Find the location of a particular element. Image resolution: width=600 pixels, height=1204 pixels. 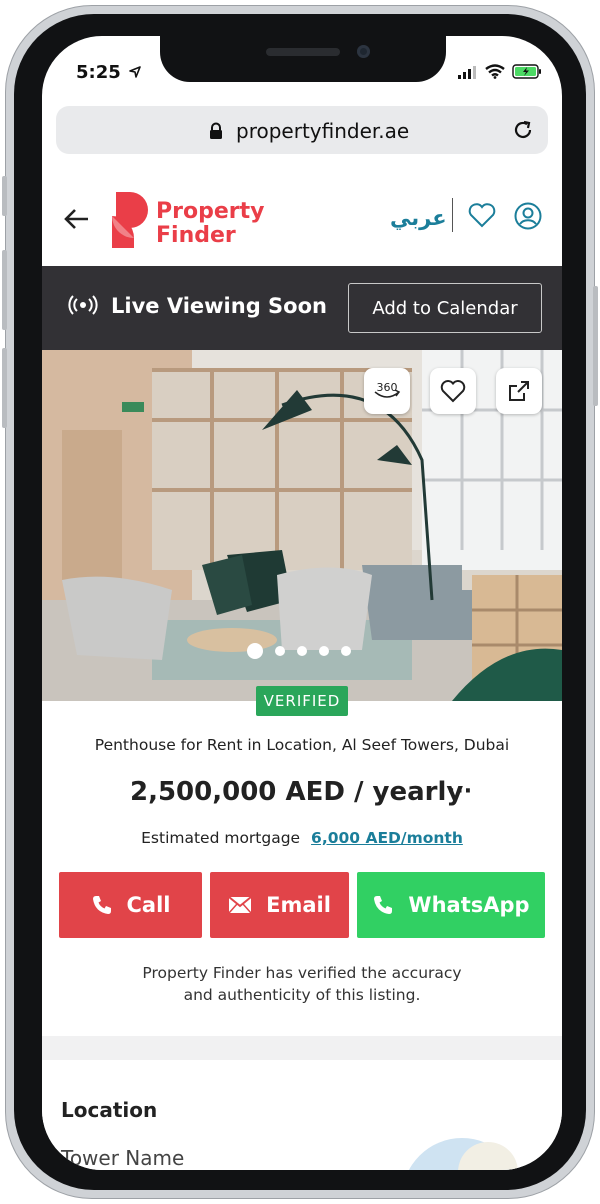

property-finder-logo-mark-icon is located at coordinates (130, 220).